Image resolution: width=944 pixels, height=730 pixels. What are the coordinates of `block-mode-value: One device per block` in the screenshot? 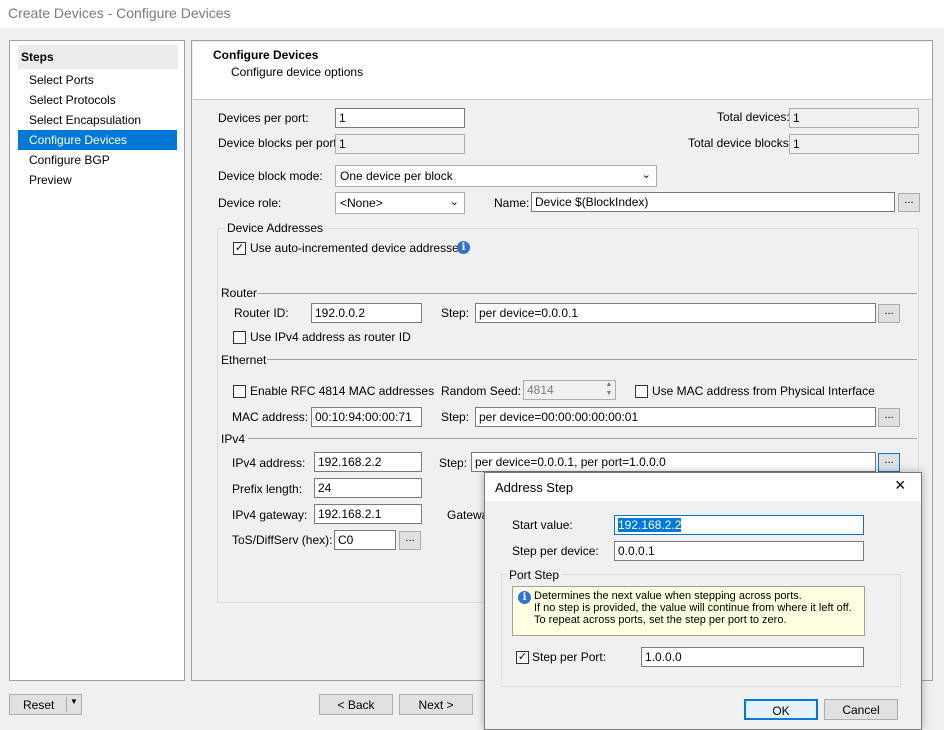 It's located at (396, 176).